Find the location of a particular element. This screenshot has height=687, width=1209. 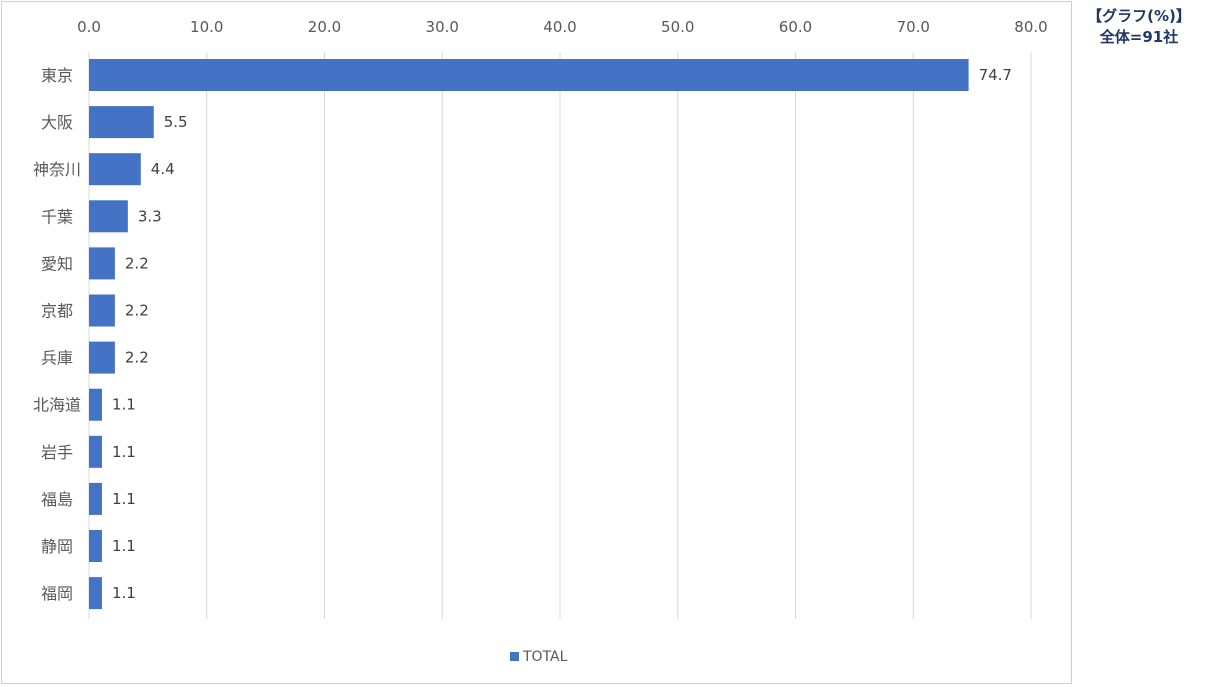

category-label-5: 京都 is located at coordinates (57, 311).